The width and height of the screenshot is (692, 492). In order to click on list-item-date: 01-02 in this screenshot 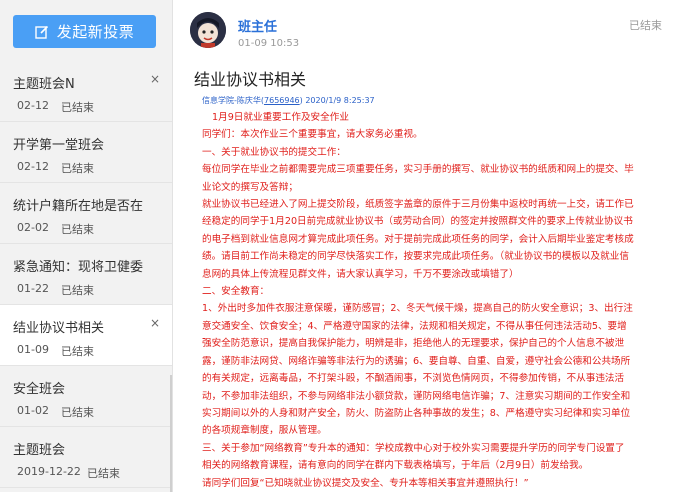, I will do `click(33, 410)`.